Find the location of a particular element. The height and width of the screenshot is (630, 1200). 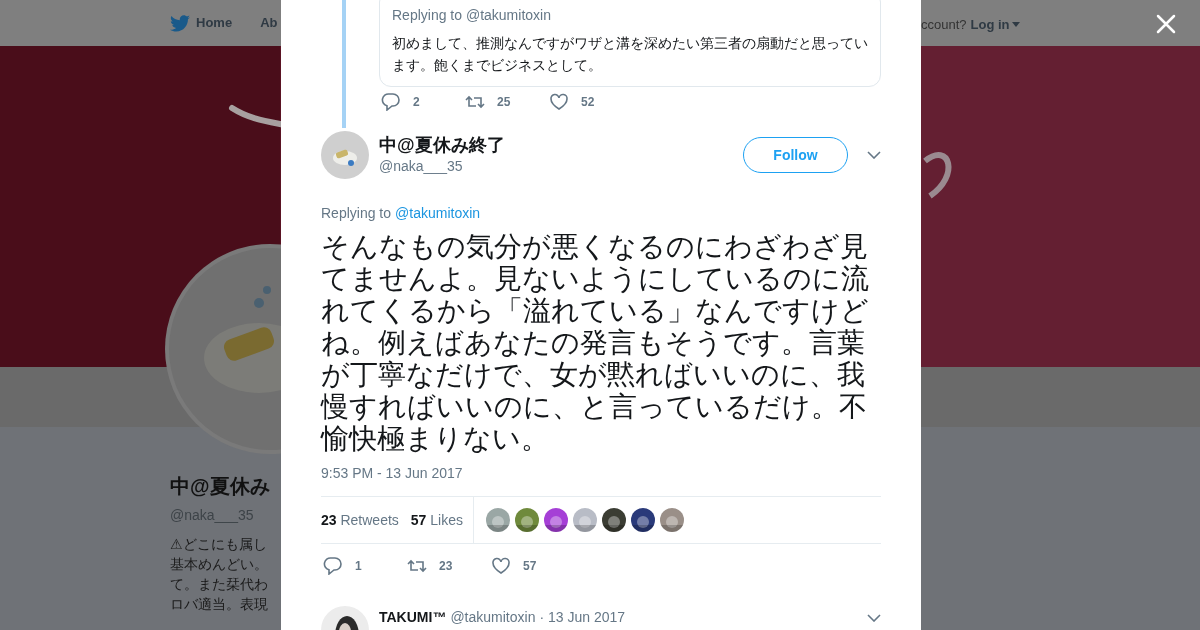

user-name: TAKUMI™ is located at coordinates (413, 617).